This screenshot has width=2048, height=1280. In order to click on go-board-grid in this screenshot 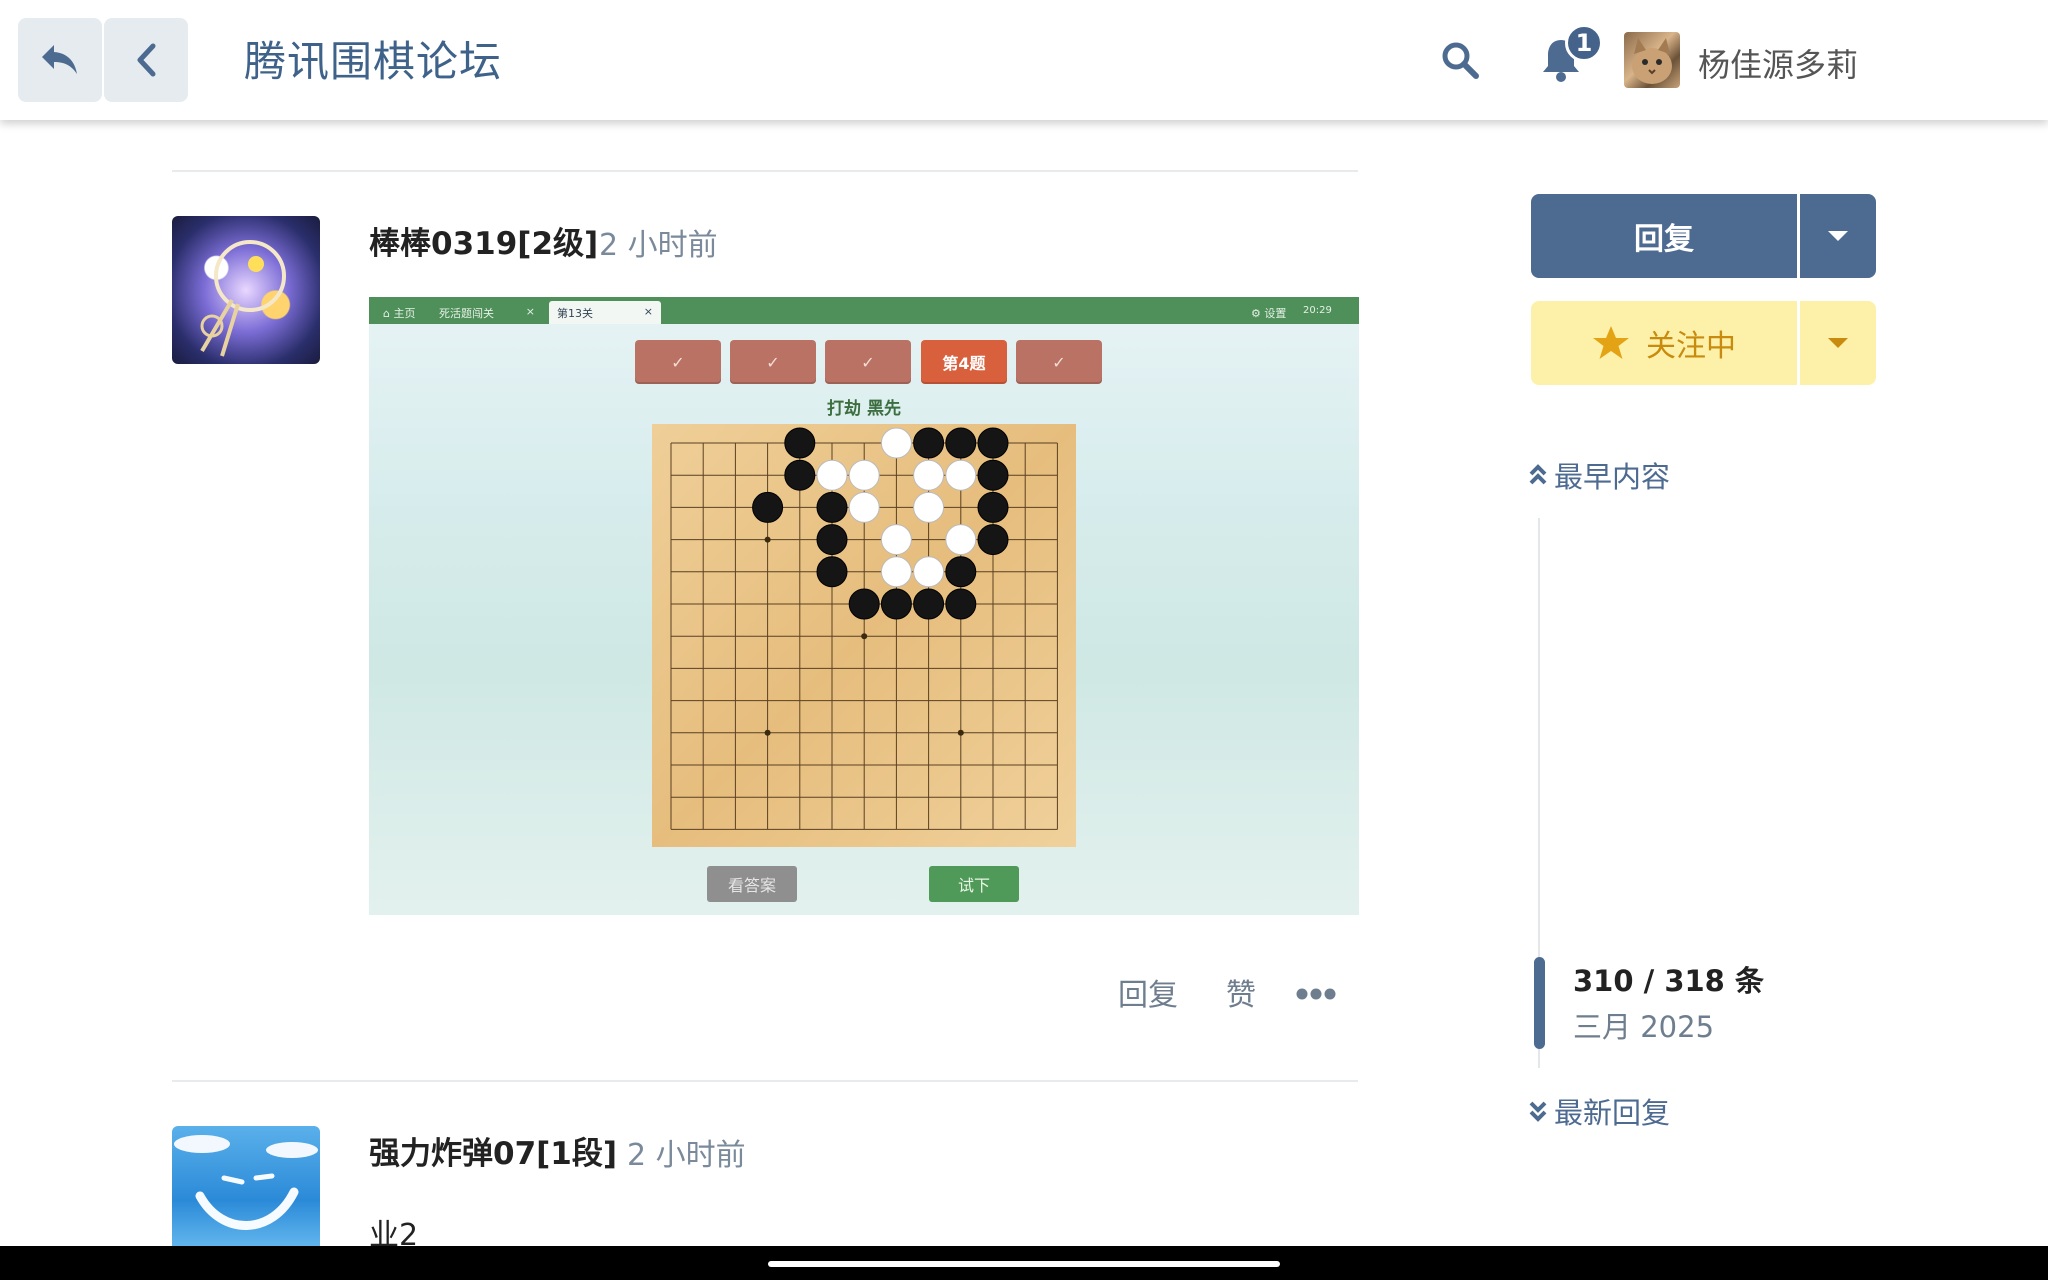, I will do `click(864, 628)`.